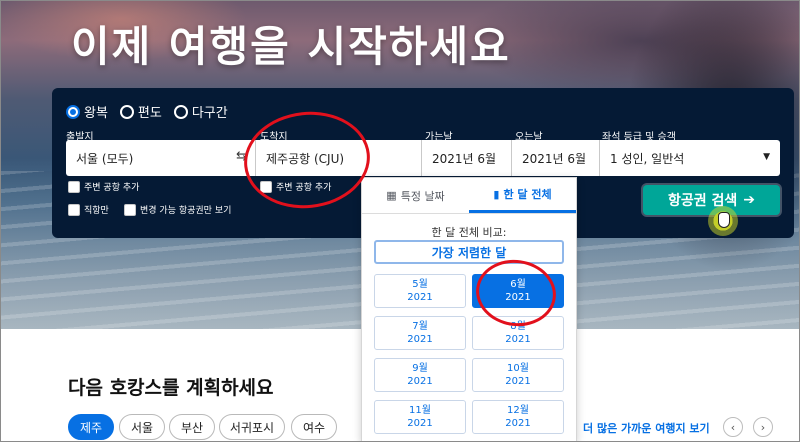  I want to click on next-arrow-icon: ›, so click(763, 427).